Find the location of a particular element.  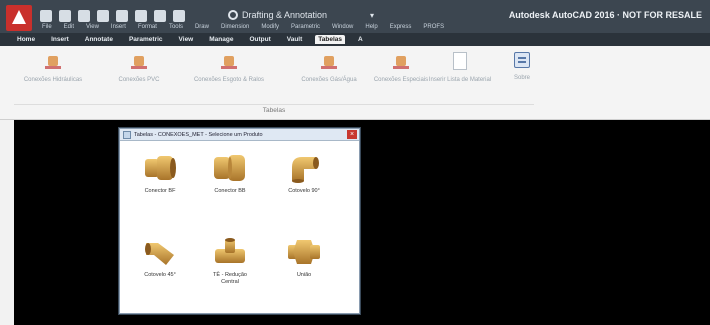

ribbon-button: Sobre is located at coordinates (522, 67).